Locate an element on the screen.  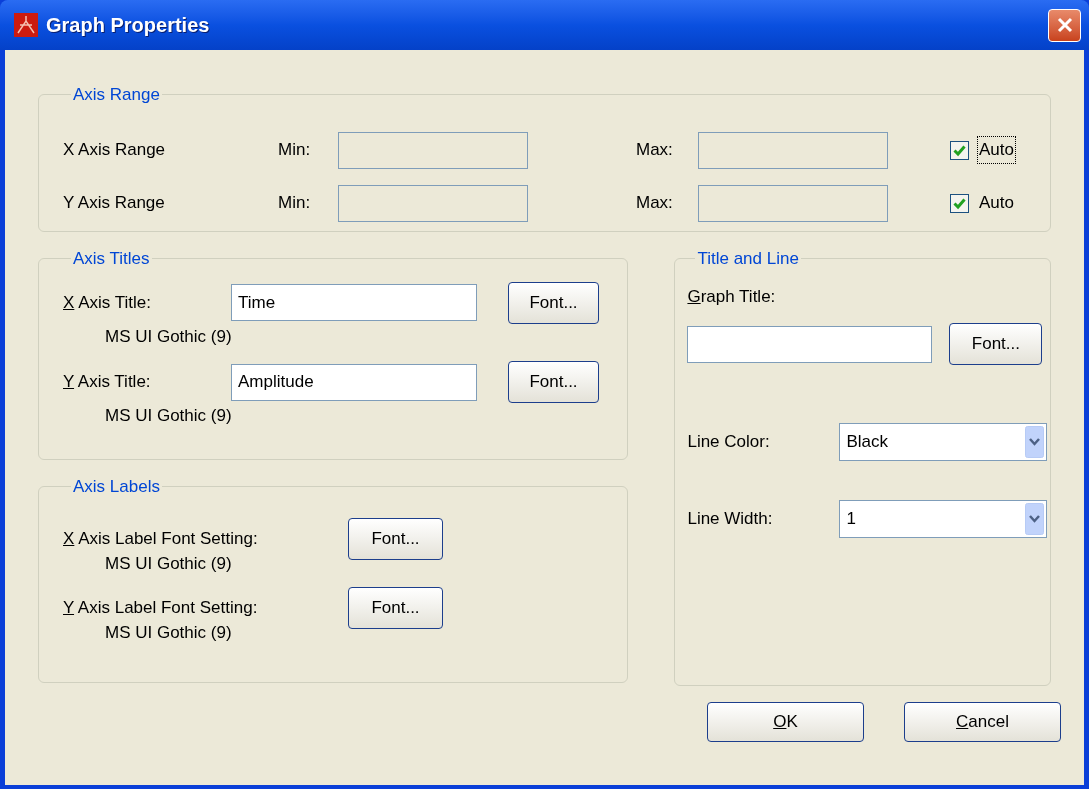
group-title: Axis Range is located at coordinates (116, 94).